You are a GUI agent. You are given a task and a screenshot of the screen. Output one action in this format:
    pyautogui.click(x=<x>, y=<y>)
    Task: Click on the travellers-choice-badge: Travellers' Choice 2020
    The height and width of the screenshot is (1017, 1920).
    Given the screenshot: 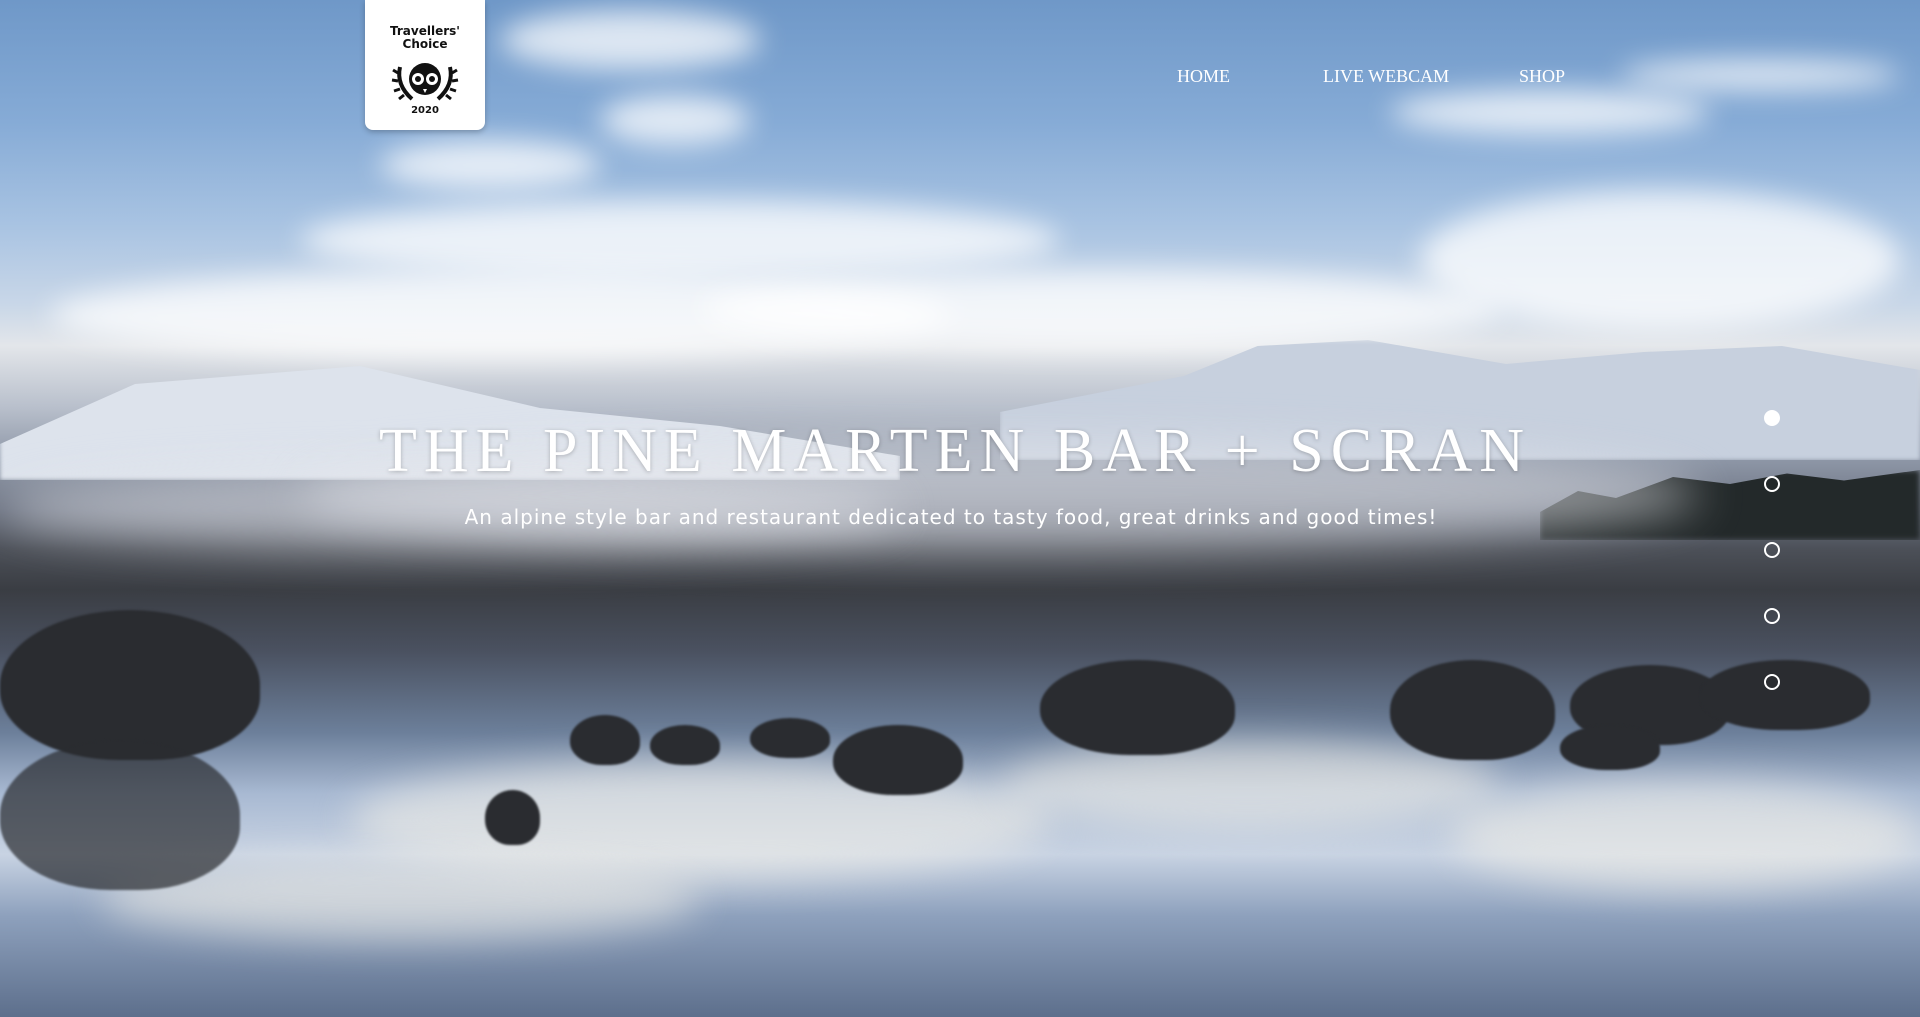 What is the action you would take?
    pyautogui.click(x=425, y=65)
    